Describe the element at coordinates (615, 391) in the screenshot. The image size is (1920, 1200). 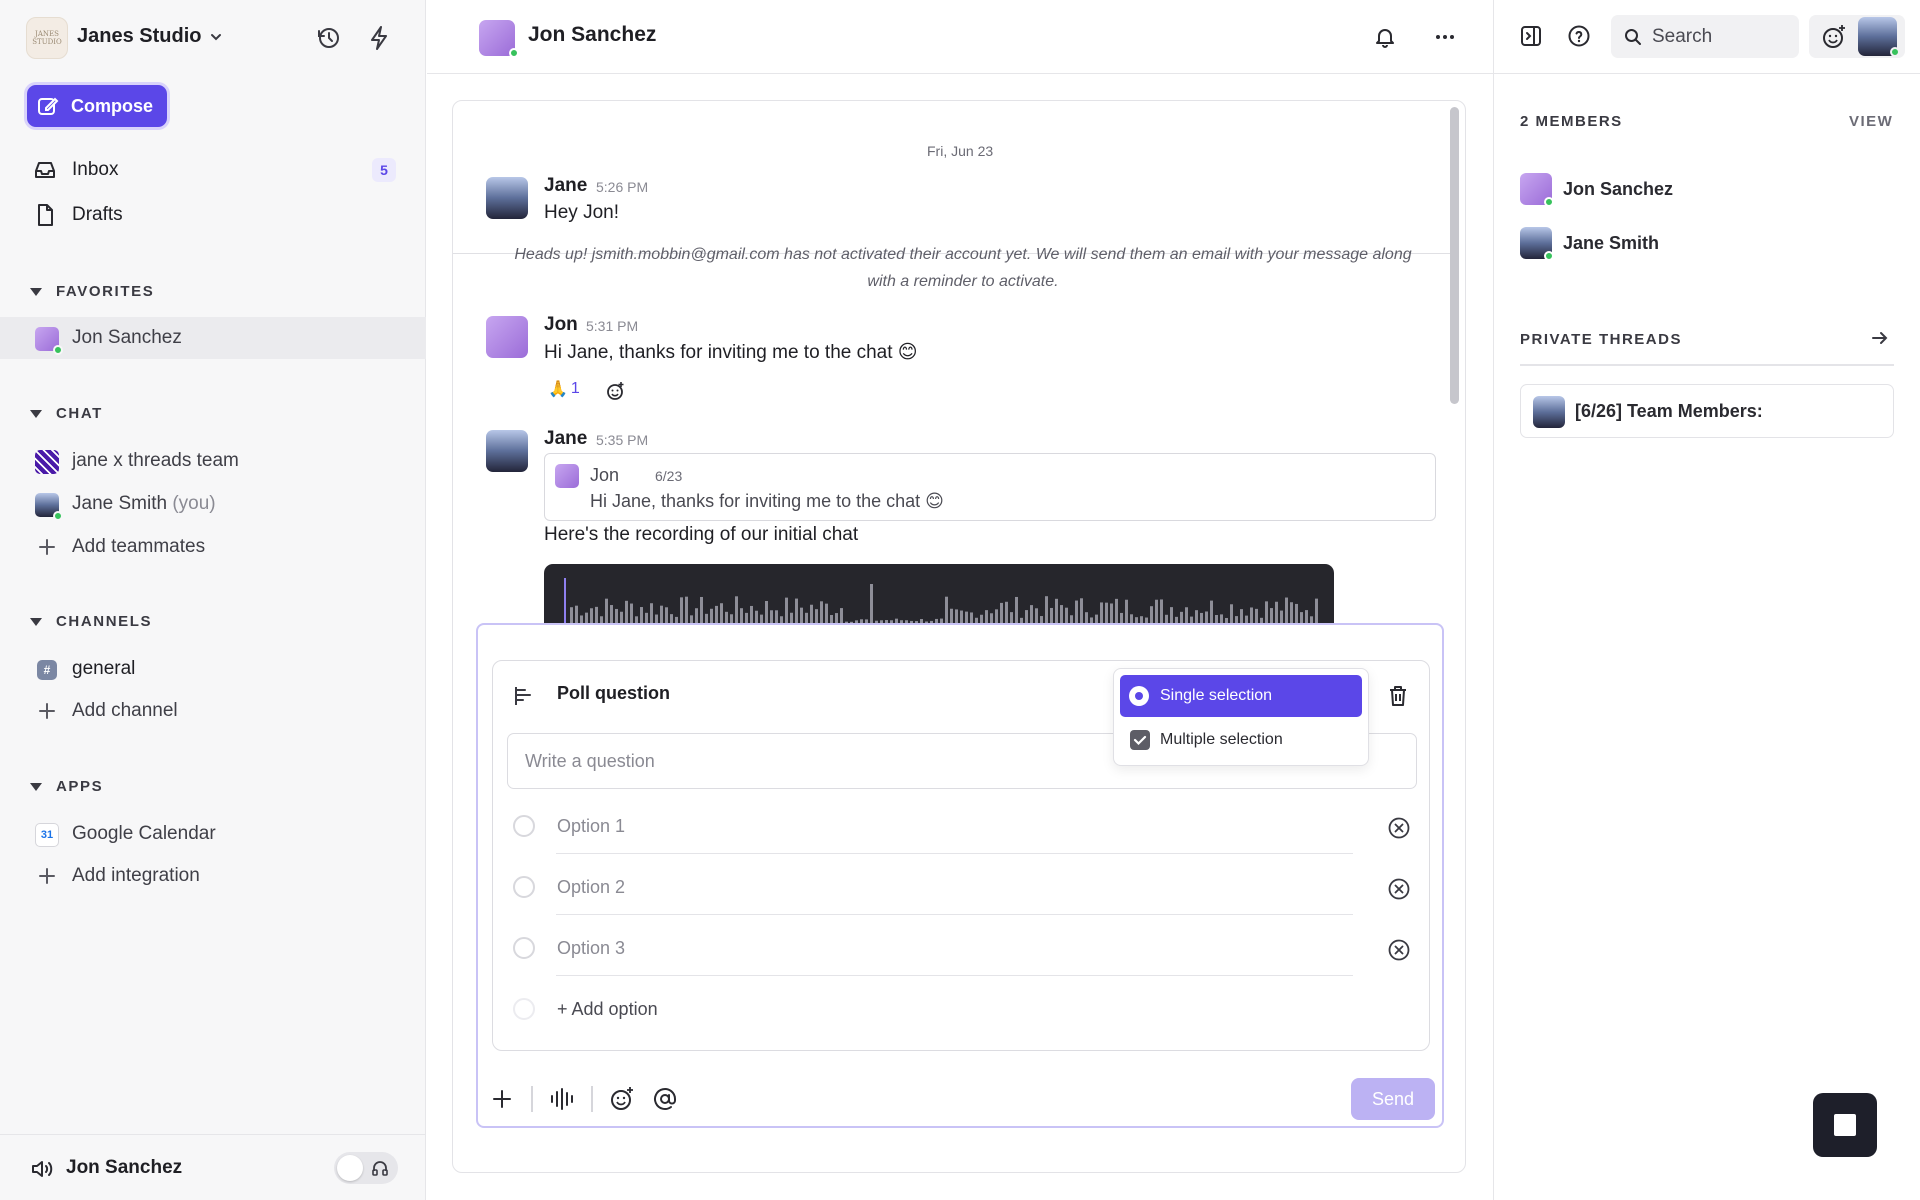
I see `add-reaction-icon` at that location.